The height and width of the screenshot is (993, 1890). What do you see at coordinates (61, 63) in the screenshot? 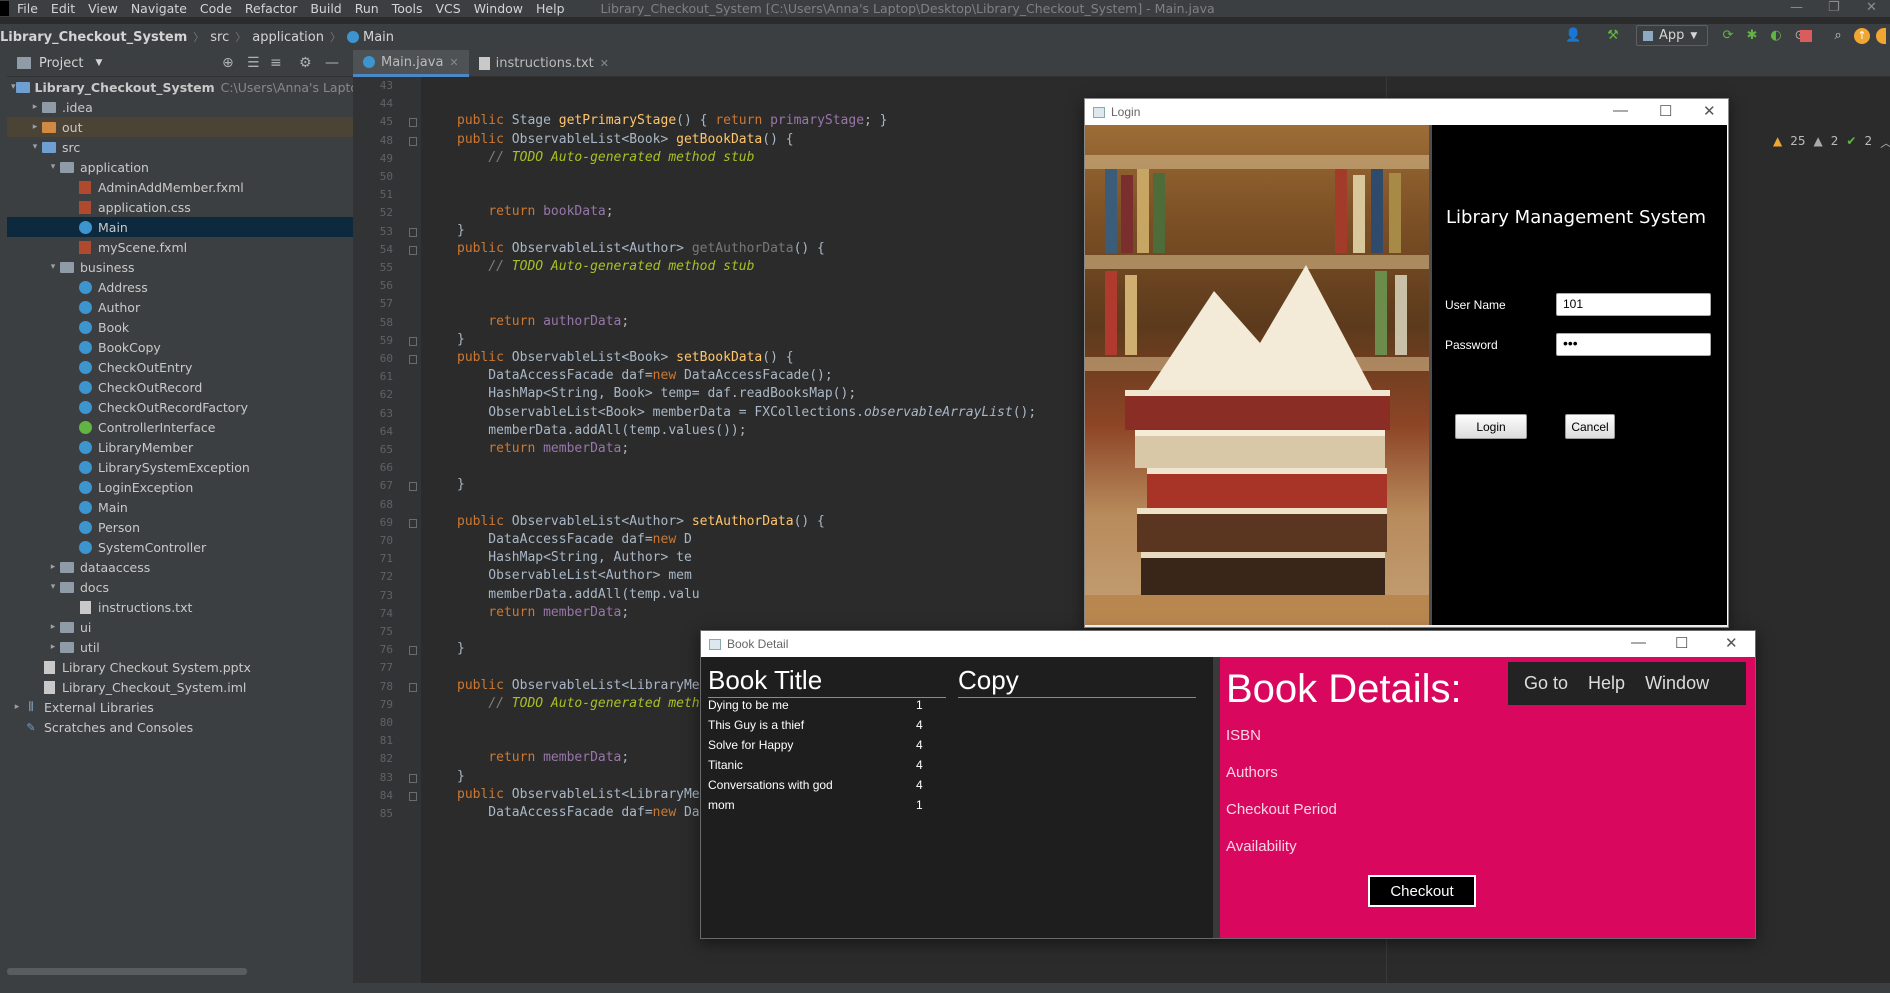
I see `project-view-label: Project` at bounding box center [61, 63].